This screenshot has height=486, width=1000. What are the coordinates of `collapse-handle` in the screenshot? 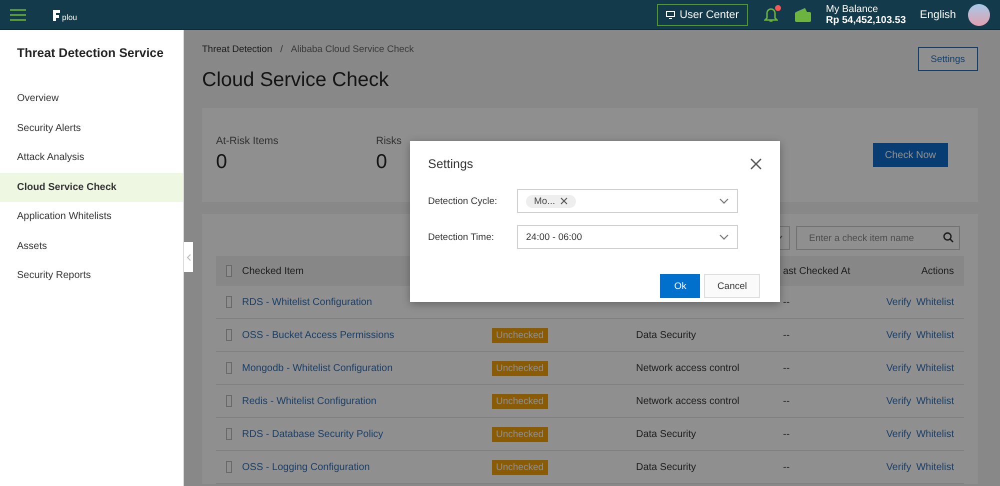 It's located at (188, 257).